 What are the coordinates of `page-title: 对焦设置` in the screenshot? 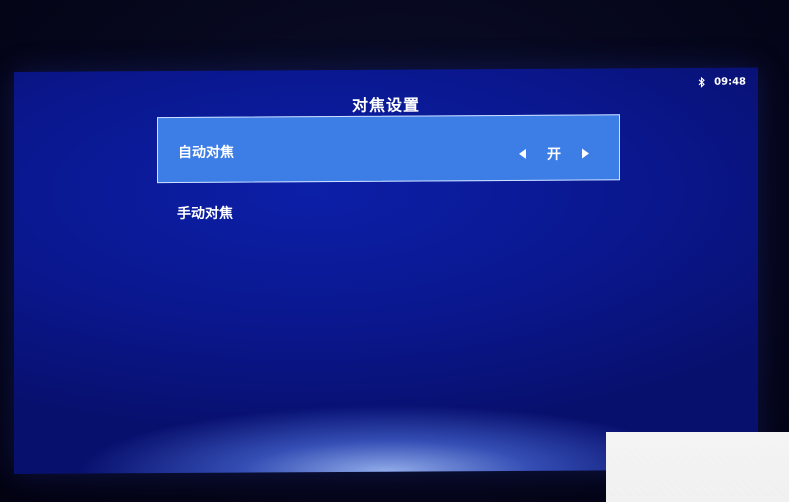 It's located at (385, 105).